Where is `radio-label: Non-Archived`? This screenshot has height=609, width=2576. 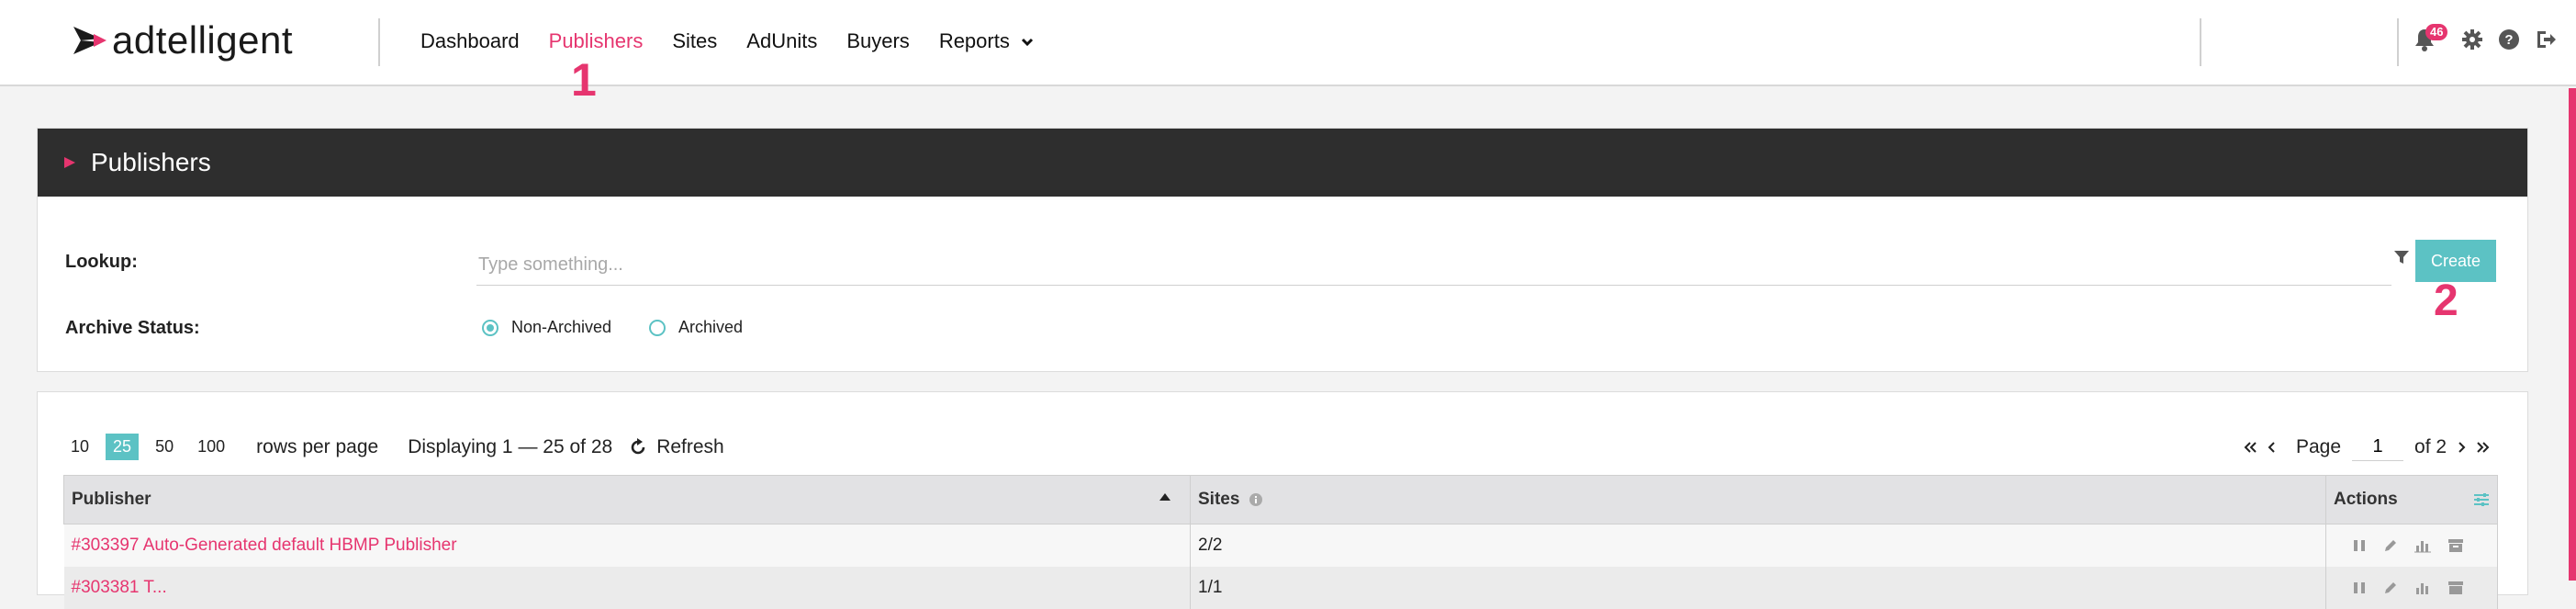
radio-label: Non-Archived is located at coordinates (561, 327).